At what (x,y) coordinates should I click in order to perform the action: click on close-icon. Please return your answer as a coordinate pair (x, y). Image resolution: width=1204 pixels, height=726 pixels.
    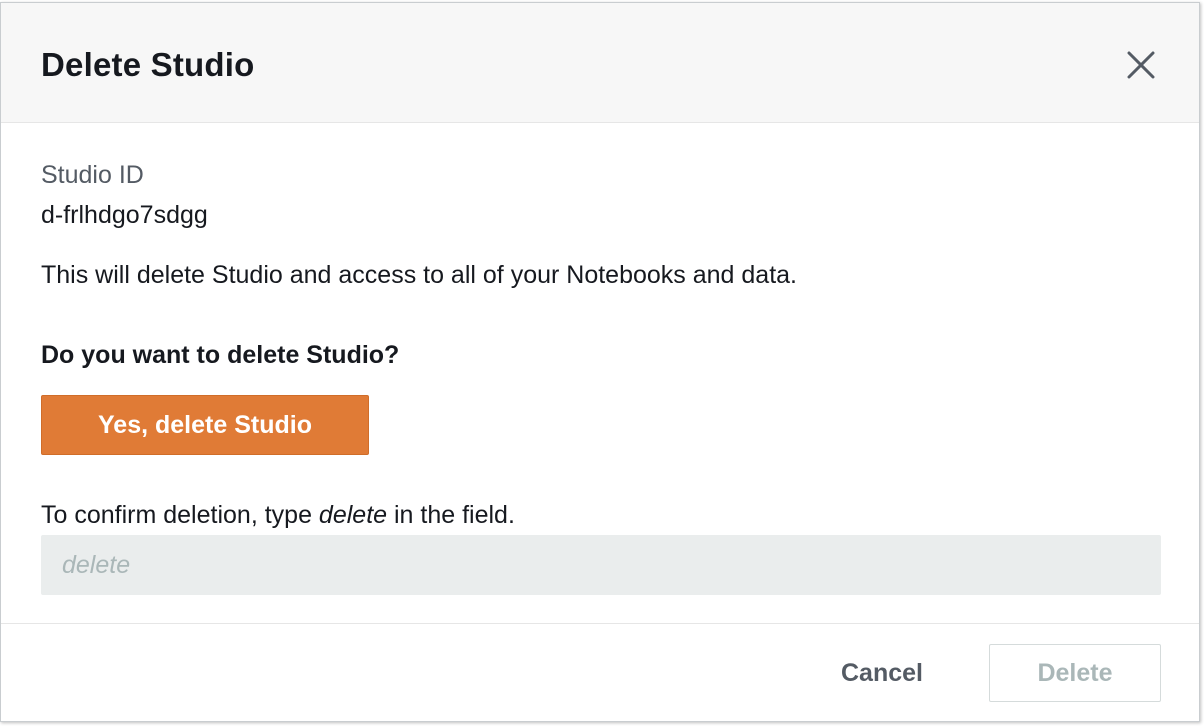
    Looking at the image, I should click on (1141, 65).